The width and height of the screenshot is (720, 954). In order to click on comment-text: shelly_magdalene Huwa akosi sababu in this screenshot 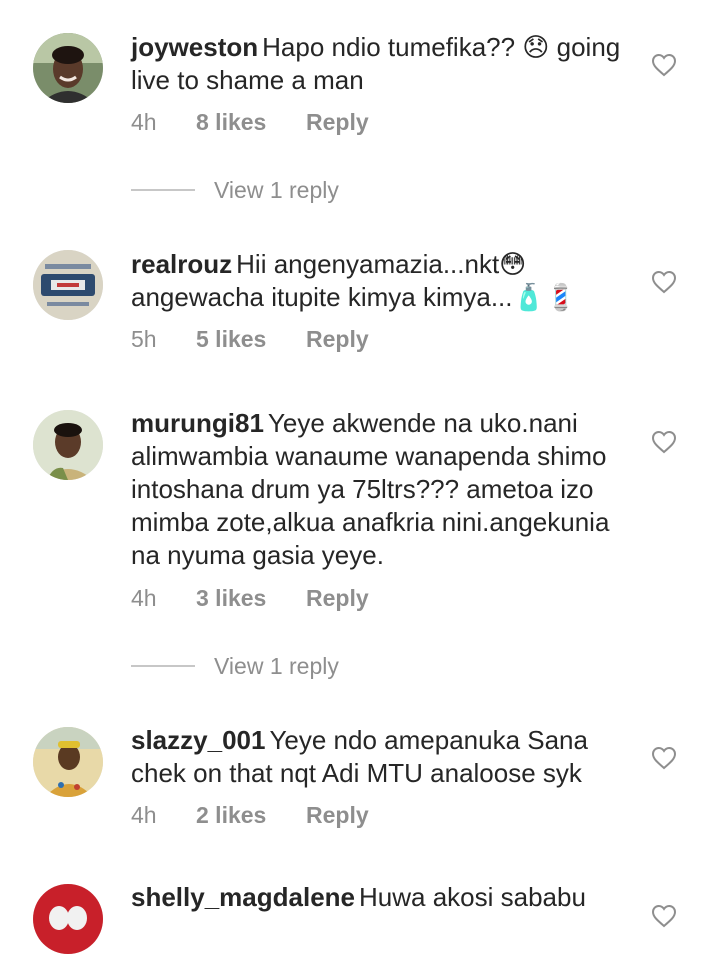, I will do `click(376, 897)`.